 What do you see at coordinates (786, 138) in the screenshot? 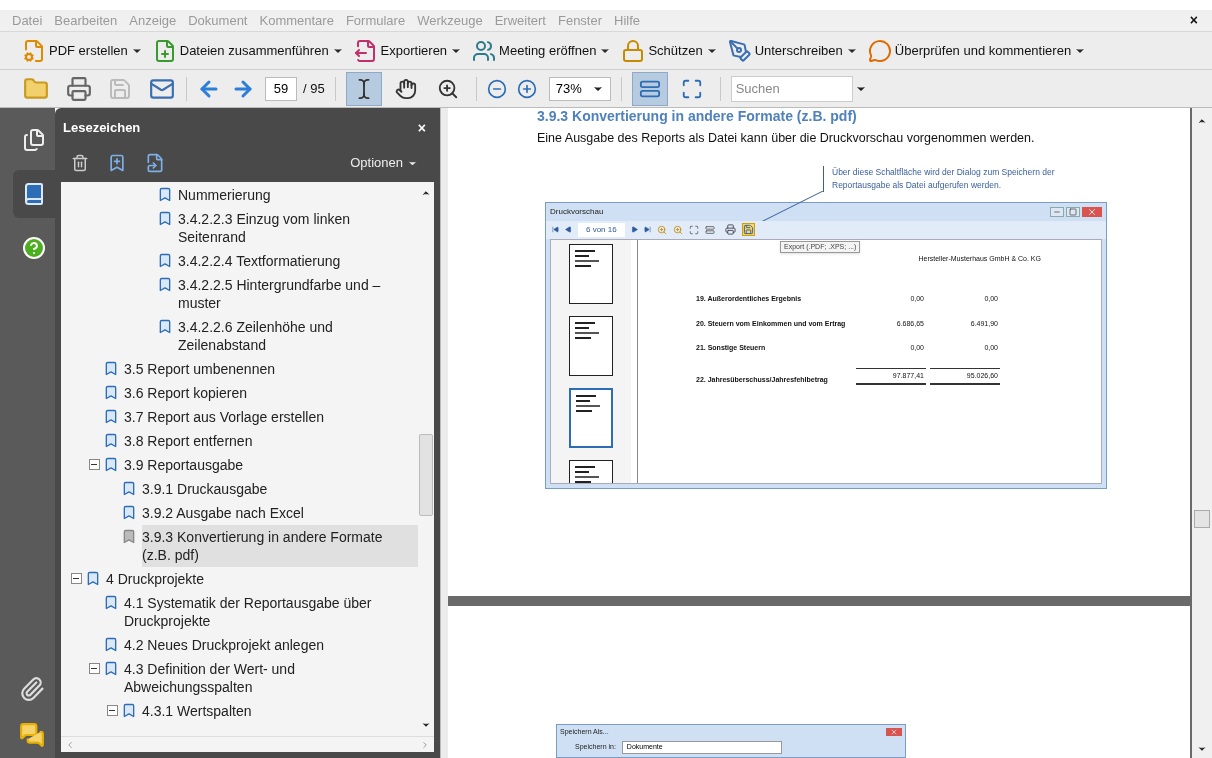
I see `paragraph: Eine Ausgabe des Reports als Datei kann über die Druckvorschau vorgenommen werden.` at bounding box center [786, 138].